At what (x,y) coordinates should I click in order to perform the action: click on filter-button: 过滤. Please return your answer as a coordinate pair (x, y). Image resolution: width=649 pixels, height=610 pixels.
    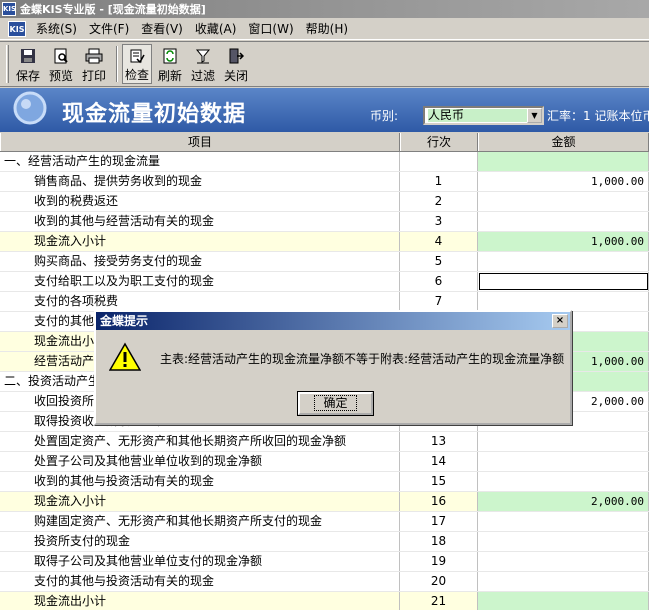
    Looking at the image, I should click on (203, 64).